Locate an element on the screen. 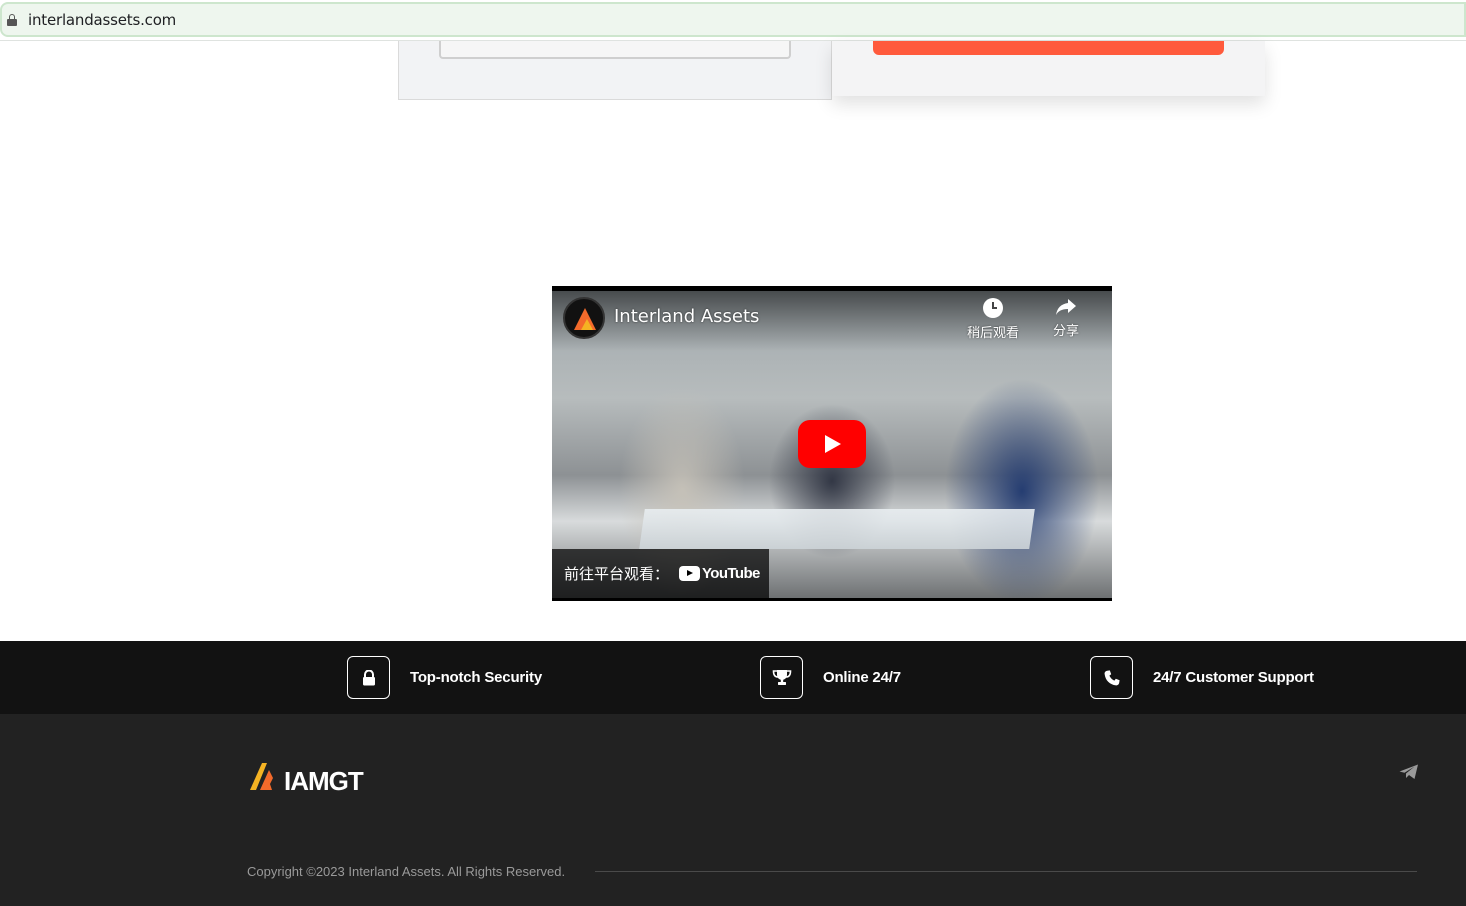 The height and width of the screenshot is (906, 1466). video-embed: Interland Assets 稍后观看 分享 前往平台观看： YouTube is located at coordinates (832, 443).